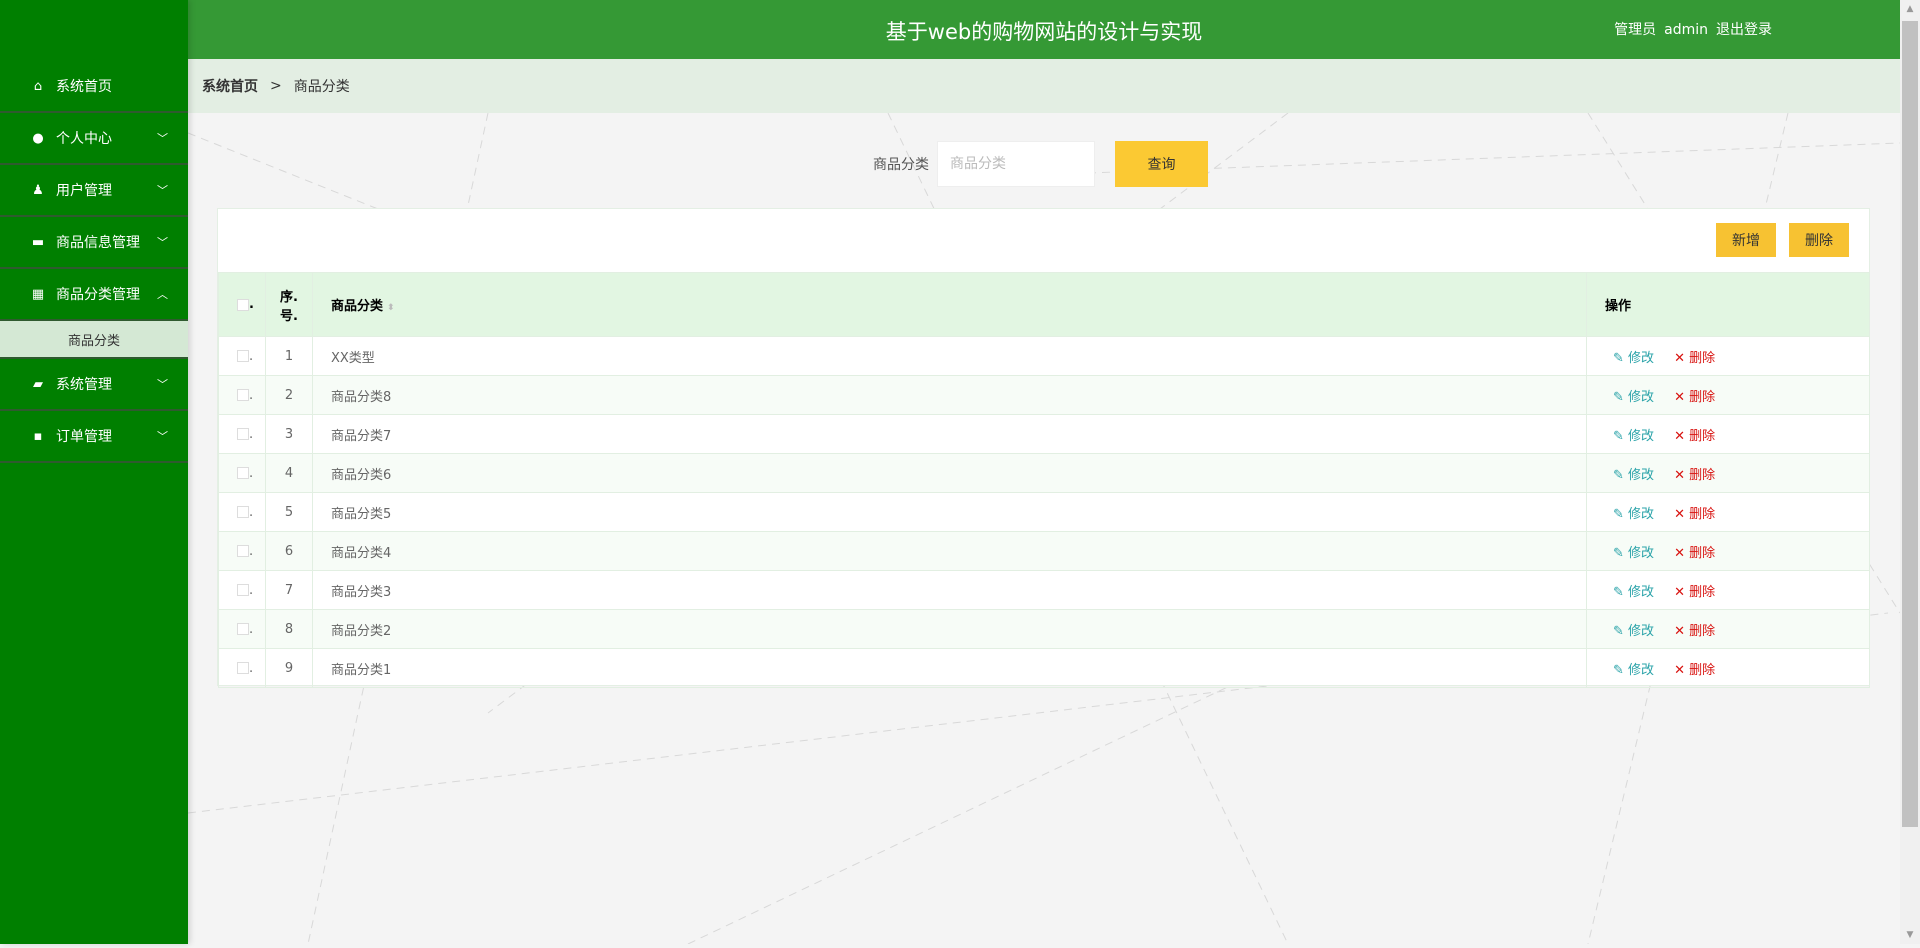  What do you see at coordinates (38, 138) in the screenshot?
I see `user-icon: ●` at bounding box center [38, 138].